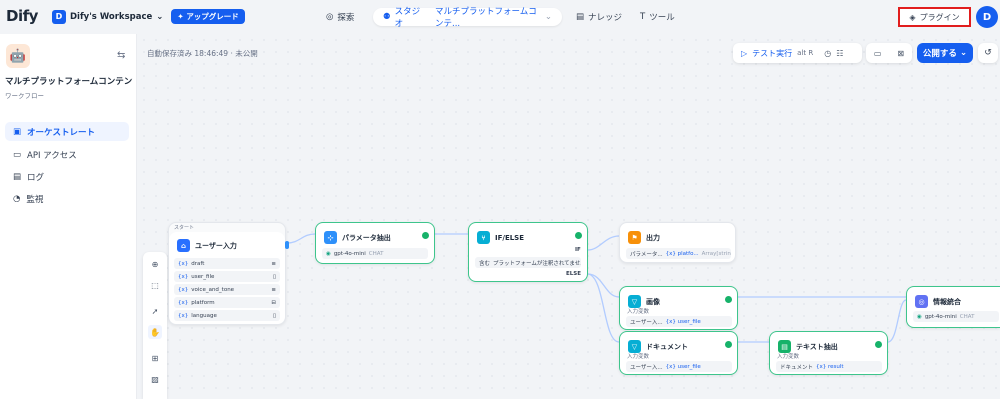 The height and width of the screenshot is (399, 1000). Describe the element at coordinates (483, 237) in the screenshot. I see `branch-icon: ⑂` at that location.